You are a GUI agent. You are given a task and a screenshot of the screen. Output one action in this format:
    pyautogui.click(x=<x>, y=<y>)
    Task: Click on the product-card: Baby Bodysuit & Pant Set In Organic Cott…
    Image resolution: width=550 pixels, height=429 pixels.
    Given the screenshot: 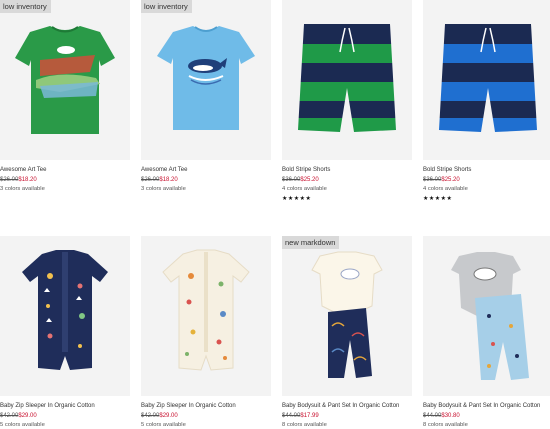 What is the action you would take?
    pyautogui.click(x=486, y=332)
    